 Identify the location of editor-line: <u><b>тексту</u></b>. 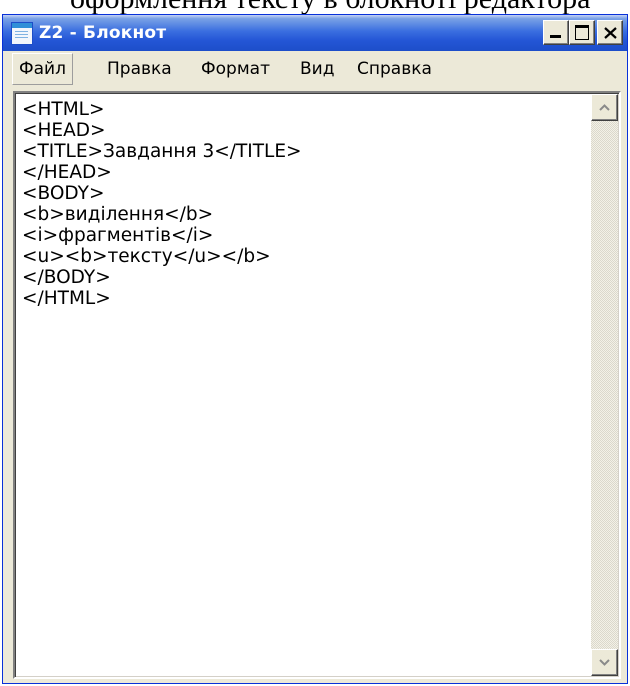
(146, 256).